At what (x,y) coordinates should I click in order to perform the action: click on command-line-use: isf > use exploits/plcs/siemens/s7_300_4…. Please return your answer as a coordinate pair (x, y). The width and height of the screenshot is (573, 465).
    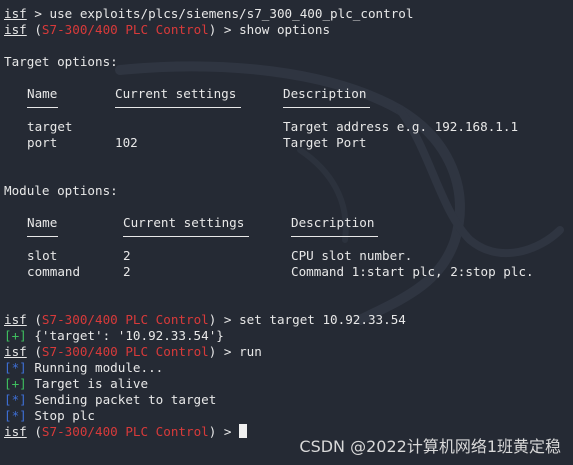
    Looking at the image, I should click on (208, 14).